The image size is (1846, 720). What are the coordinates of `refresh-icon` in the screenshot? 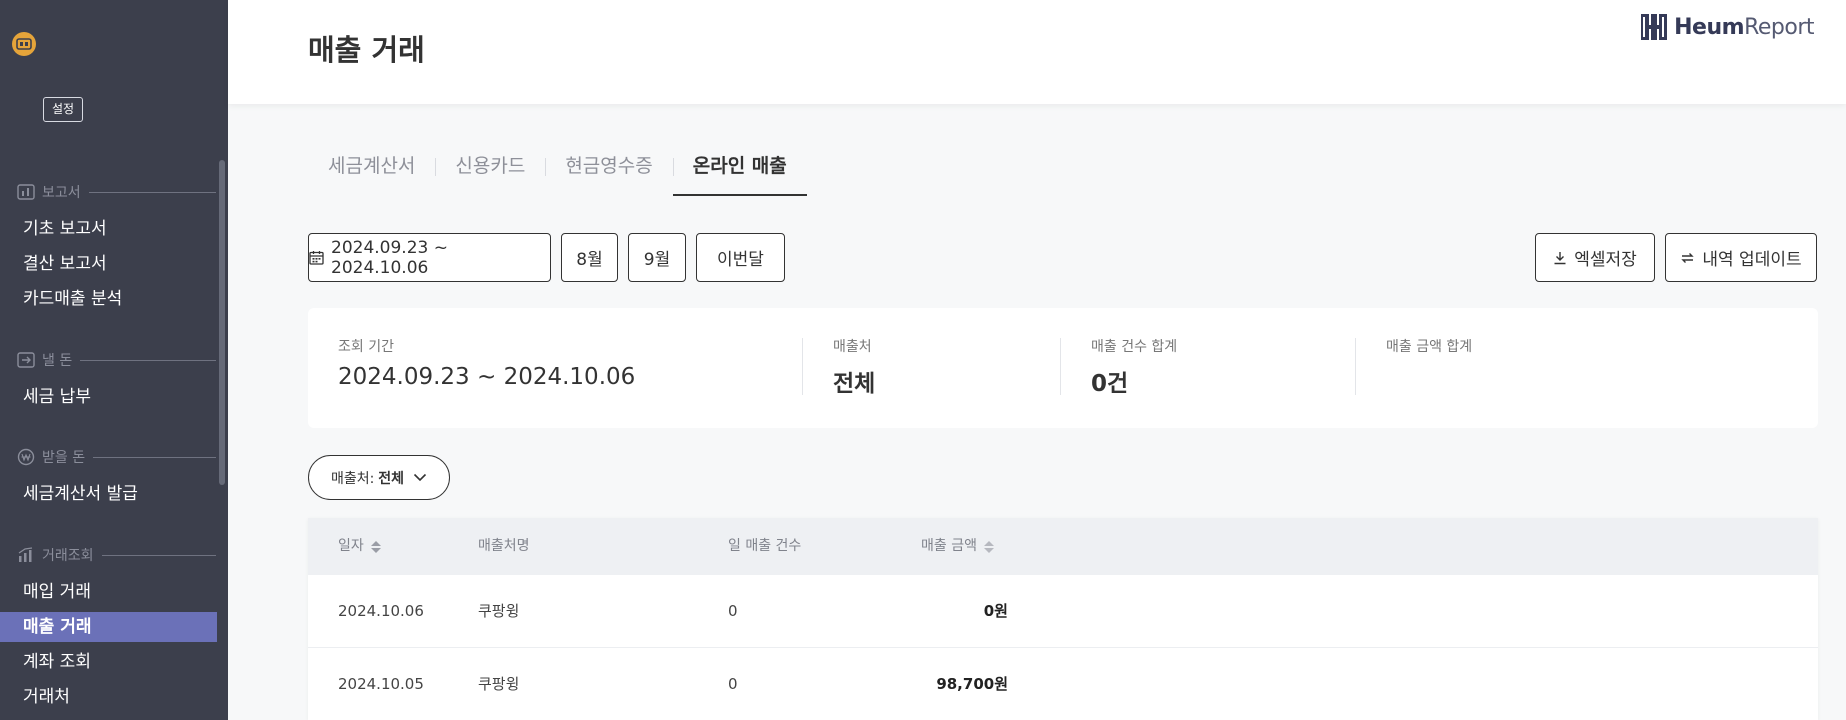 It's located at (1687, 258).